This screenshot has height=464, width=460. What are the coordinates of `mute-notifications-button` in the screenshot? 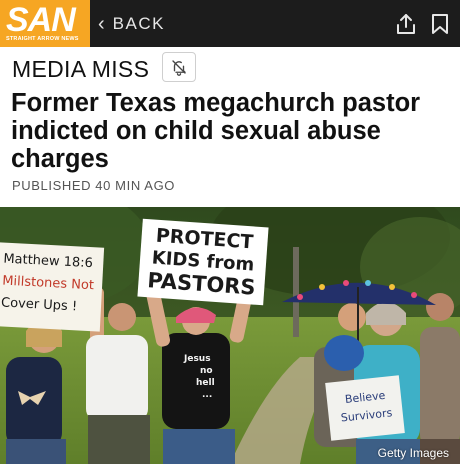 It's located at (179, 67).